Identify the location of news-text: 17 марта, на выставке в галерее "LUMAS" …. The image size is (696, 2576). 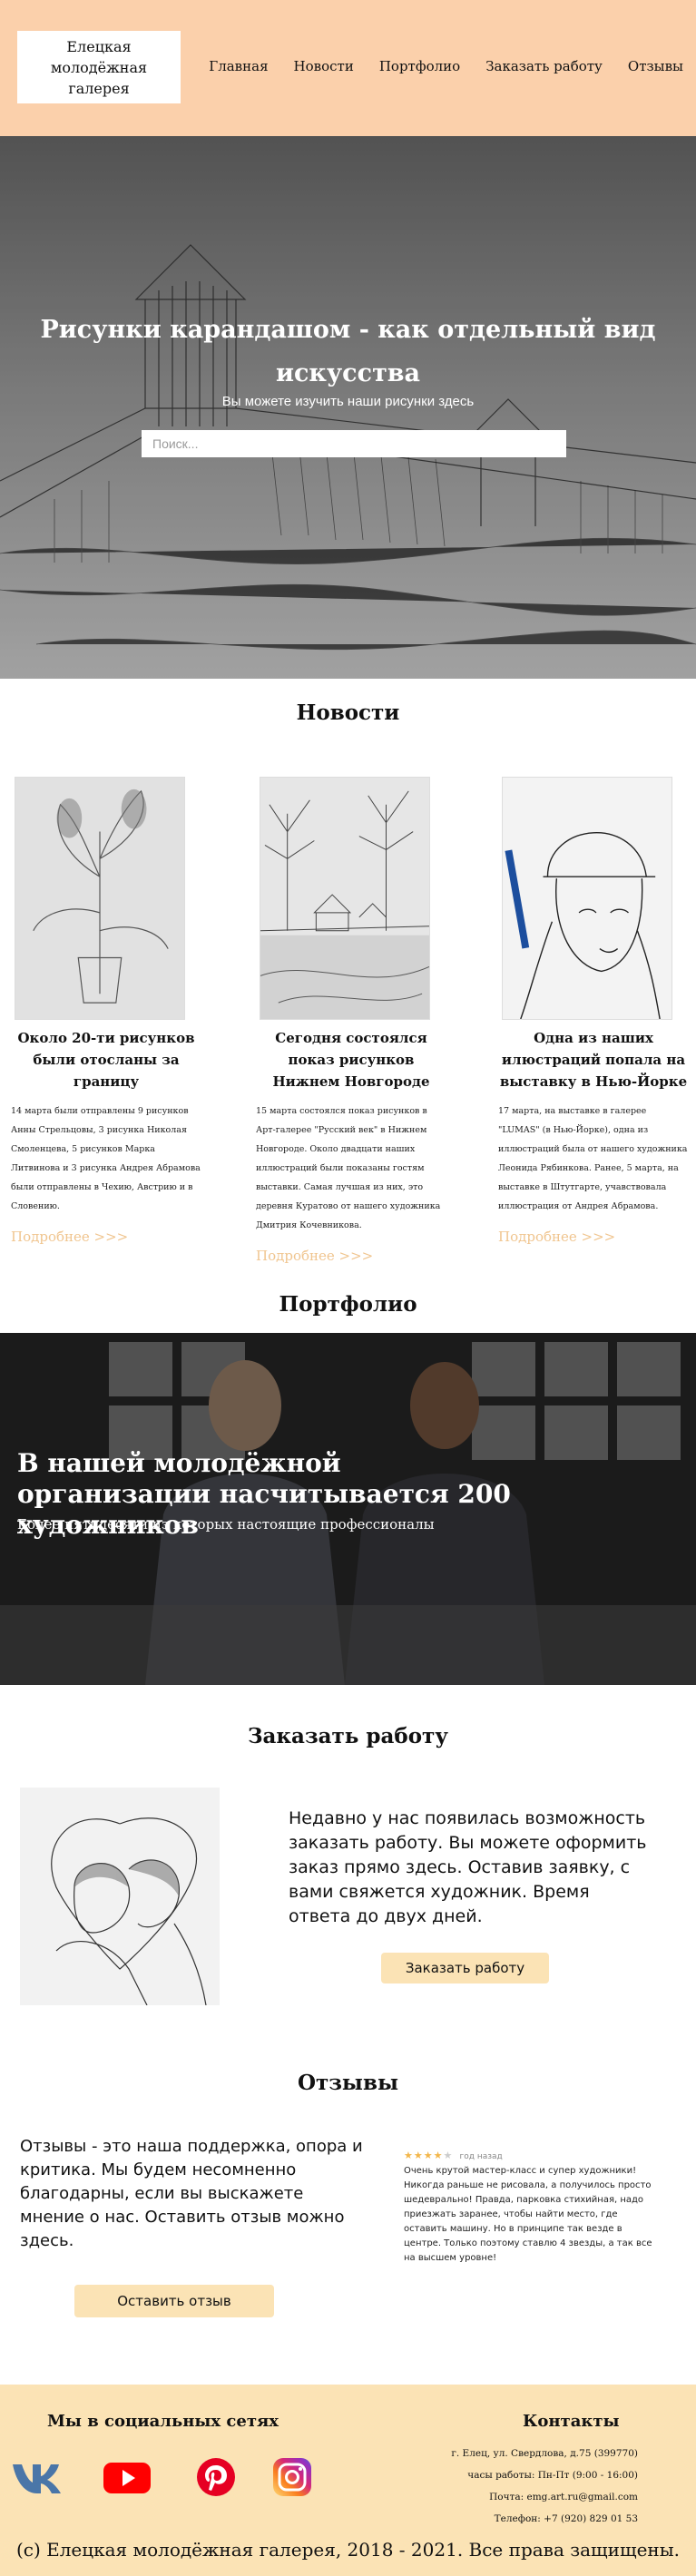
(593, 1158).